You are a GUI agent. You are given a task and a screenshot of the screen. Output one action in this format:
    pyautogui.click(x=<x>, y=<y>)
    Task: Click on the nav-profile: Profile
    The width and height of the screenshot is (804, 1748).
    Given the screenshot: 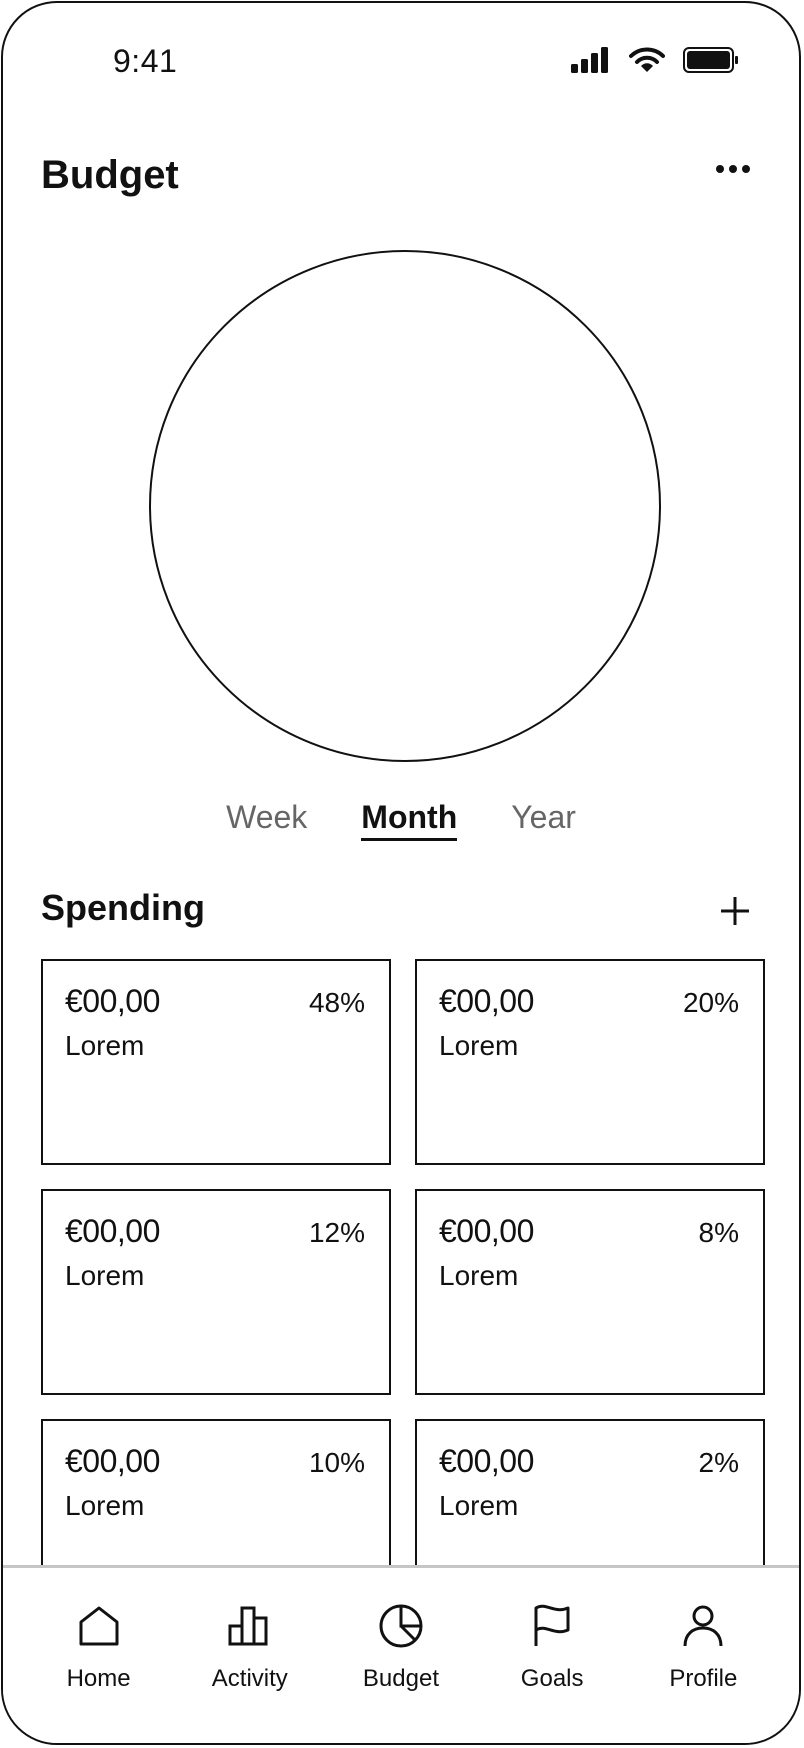 What is the action you would take?
    pyautogui.click(x=703, y=1630)
    